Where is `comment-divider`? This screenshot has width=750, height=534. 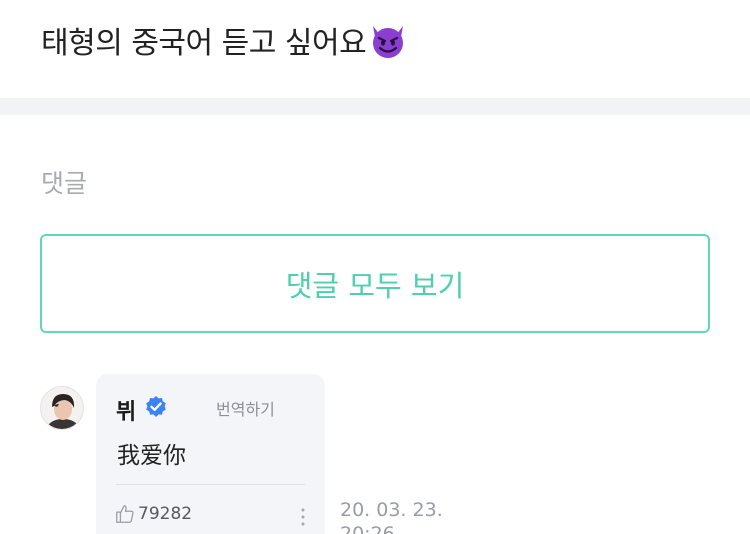 comment-divider is located at coordinates (210, 484).